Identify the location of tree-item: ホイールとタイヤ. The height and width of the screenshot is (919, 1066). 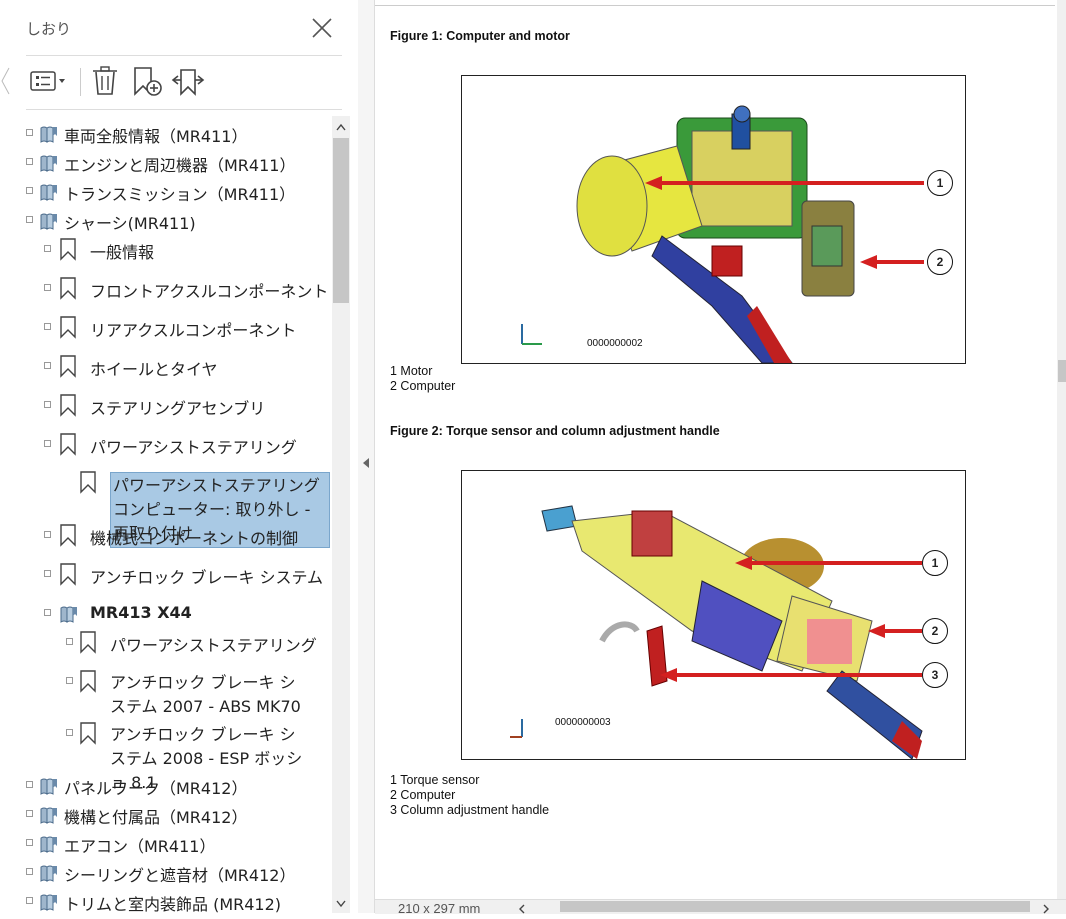
(177, 367).